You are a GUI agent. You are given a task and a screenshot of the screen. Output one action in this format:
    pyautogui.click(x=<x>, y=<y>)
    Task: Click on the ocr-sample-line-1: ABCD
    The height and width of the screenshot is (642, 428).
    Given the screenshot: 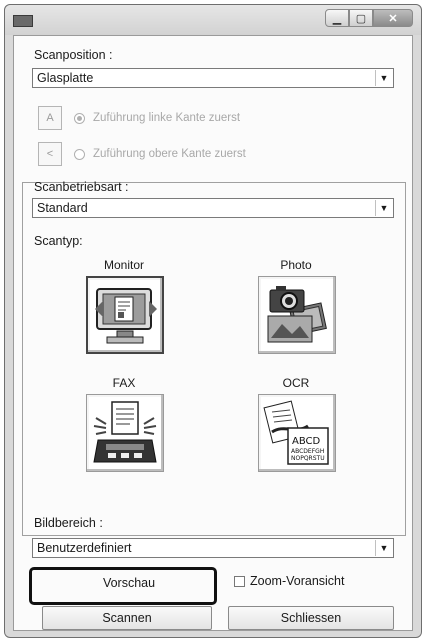 What is the action you would take?
    pyautogui.click(x=306, y=441)
    